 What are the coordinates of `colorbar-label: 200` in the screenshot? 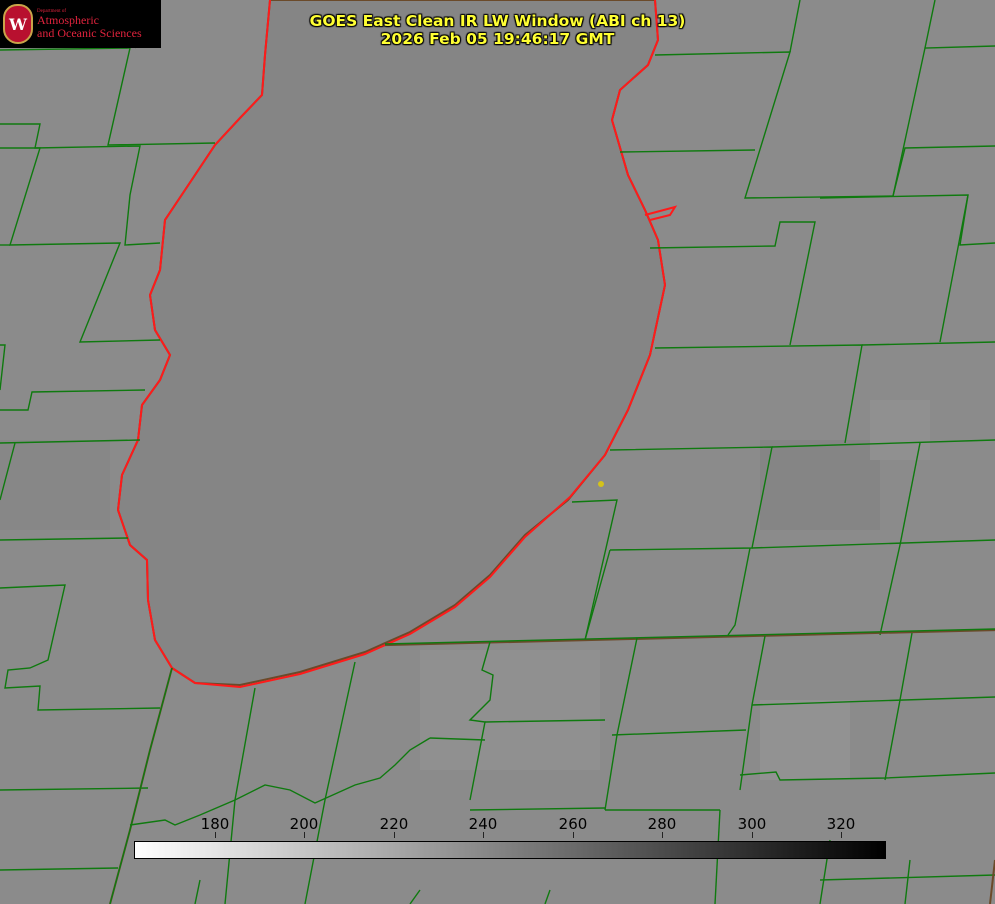 It's located at (304, 824).